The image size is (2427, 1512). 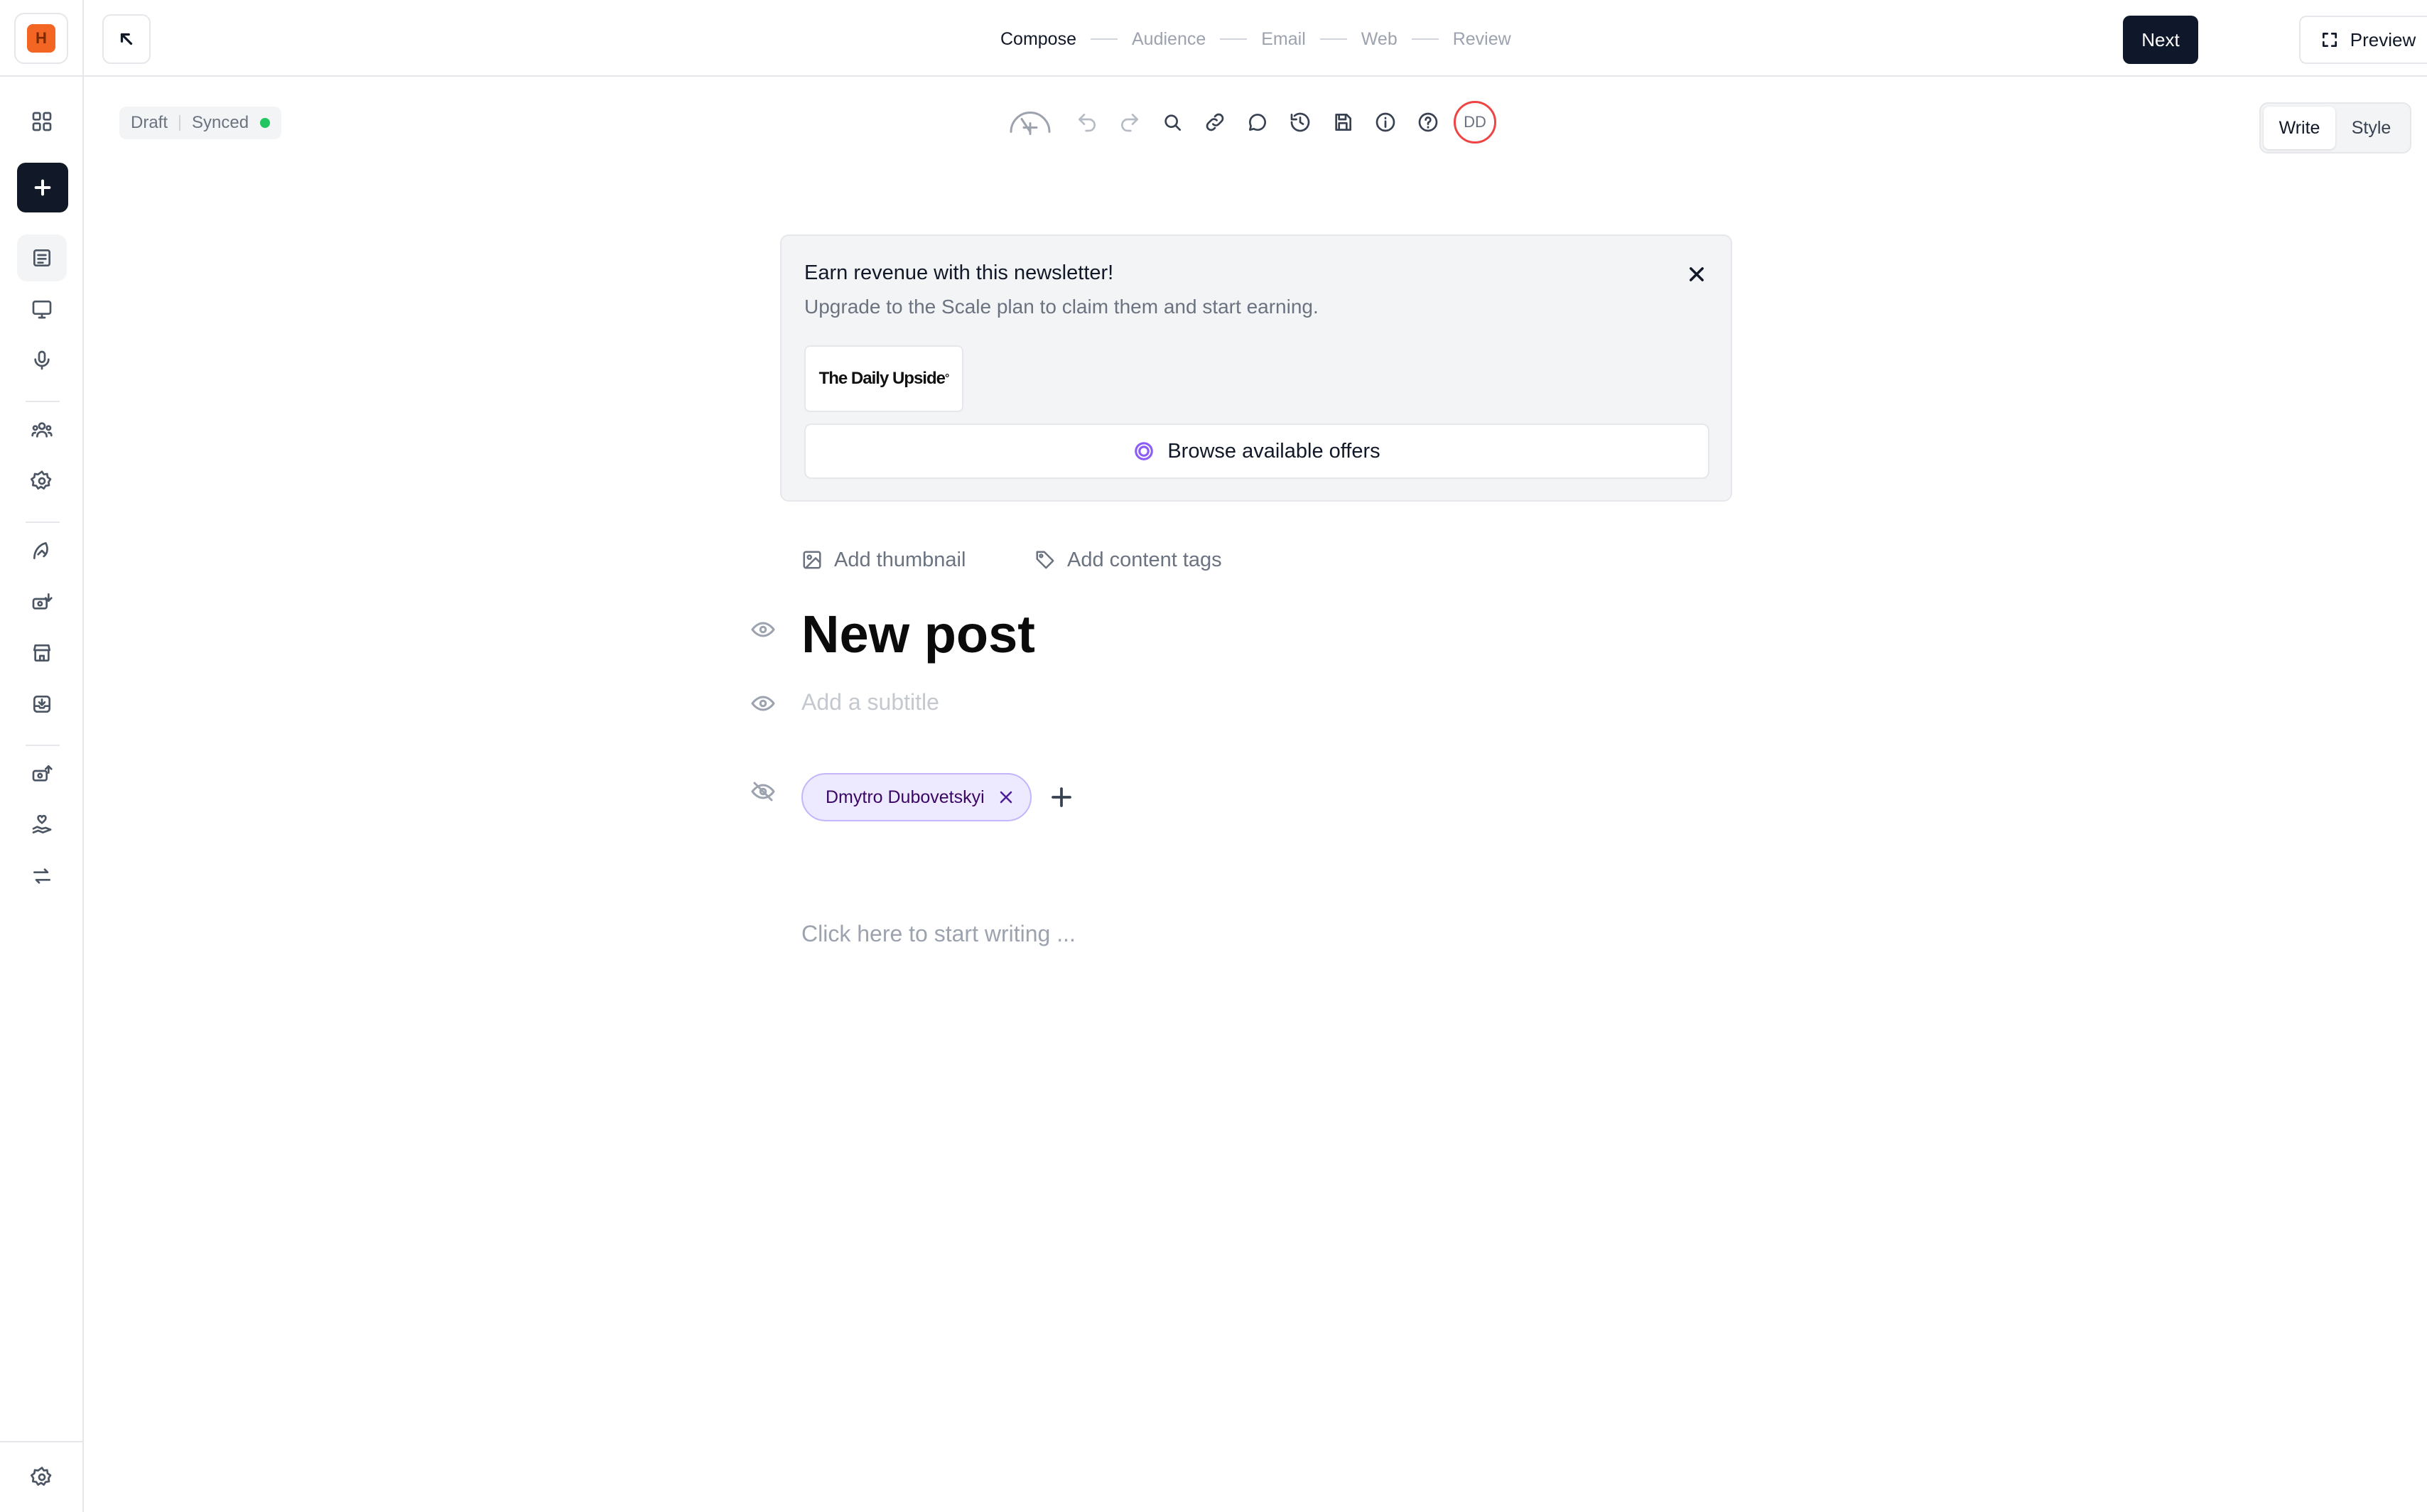 I want to click on monetize-icon, so click(x=42, y=601).